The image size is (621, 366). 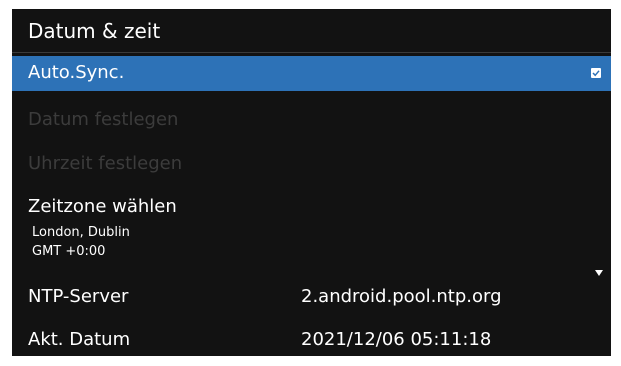 What do you see at coordinates (78, 296) in the screenshot?
I see `ntp-server-label: NTP-Server` at bounding box center [78, 296].